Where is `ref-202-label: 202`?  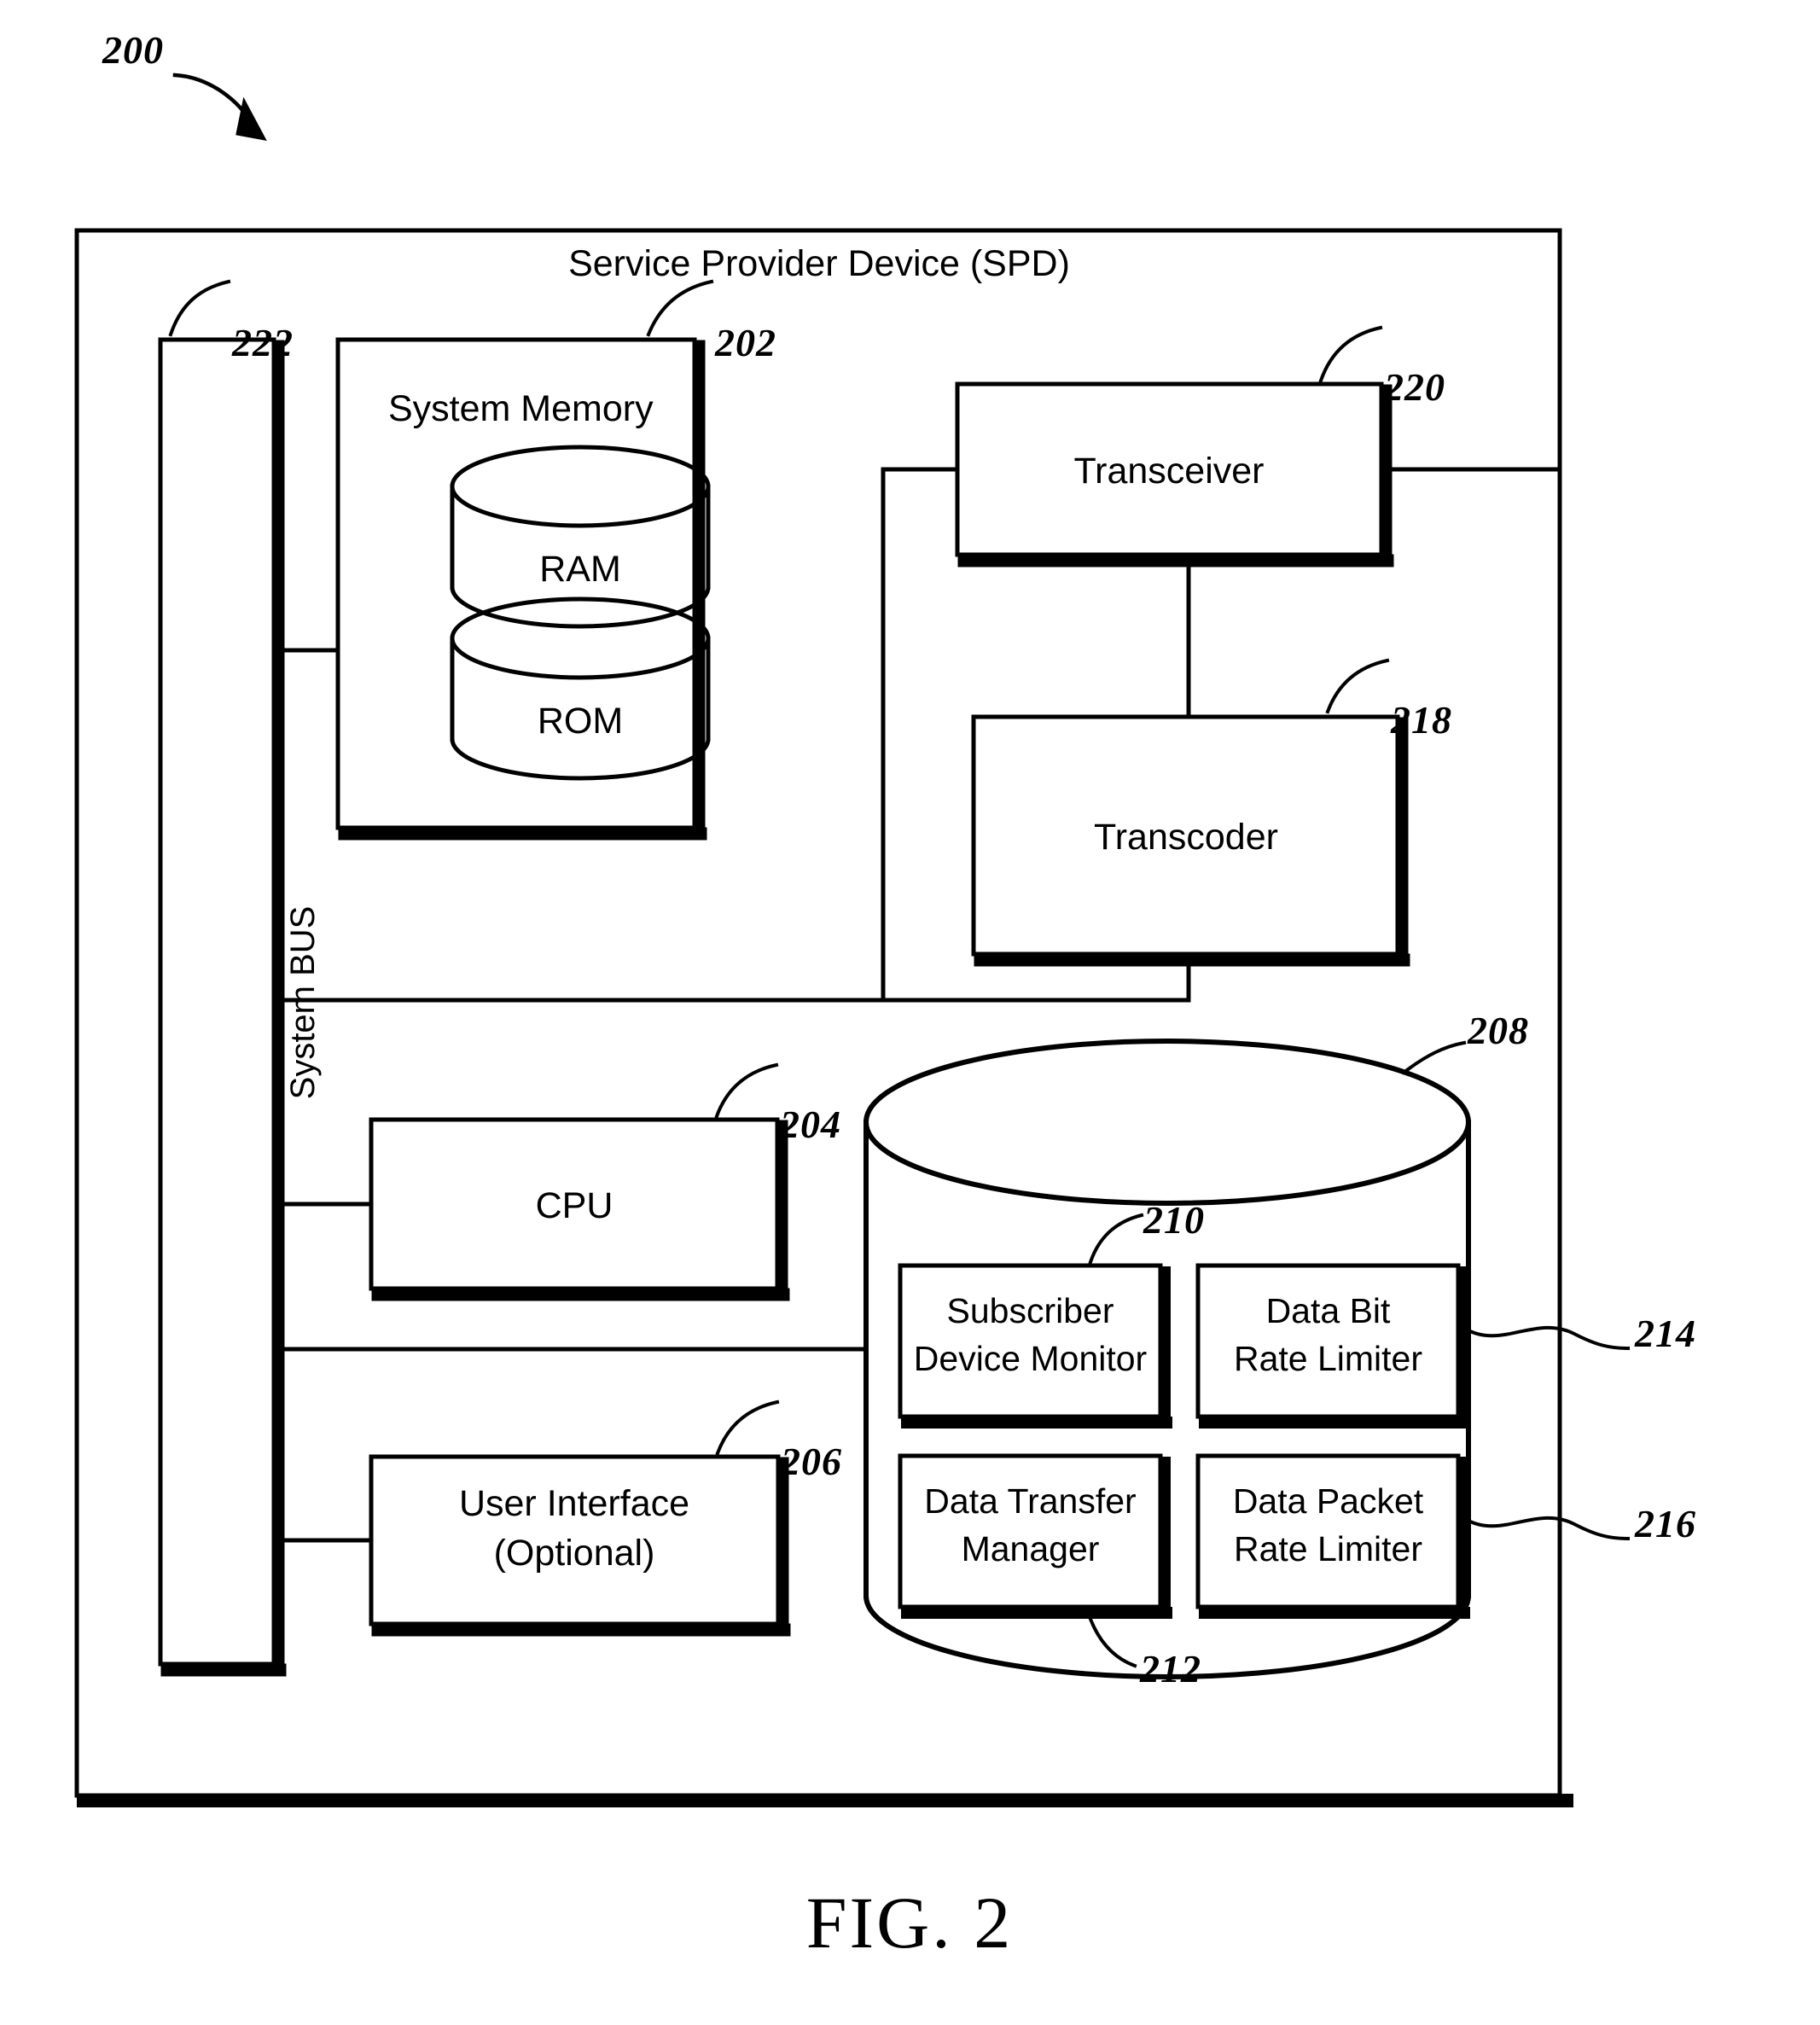 ref-202-label: 202 is located at coordinates (745, 342).